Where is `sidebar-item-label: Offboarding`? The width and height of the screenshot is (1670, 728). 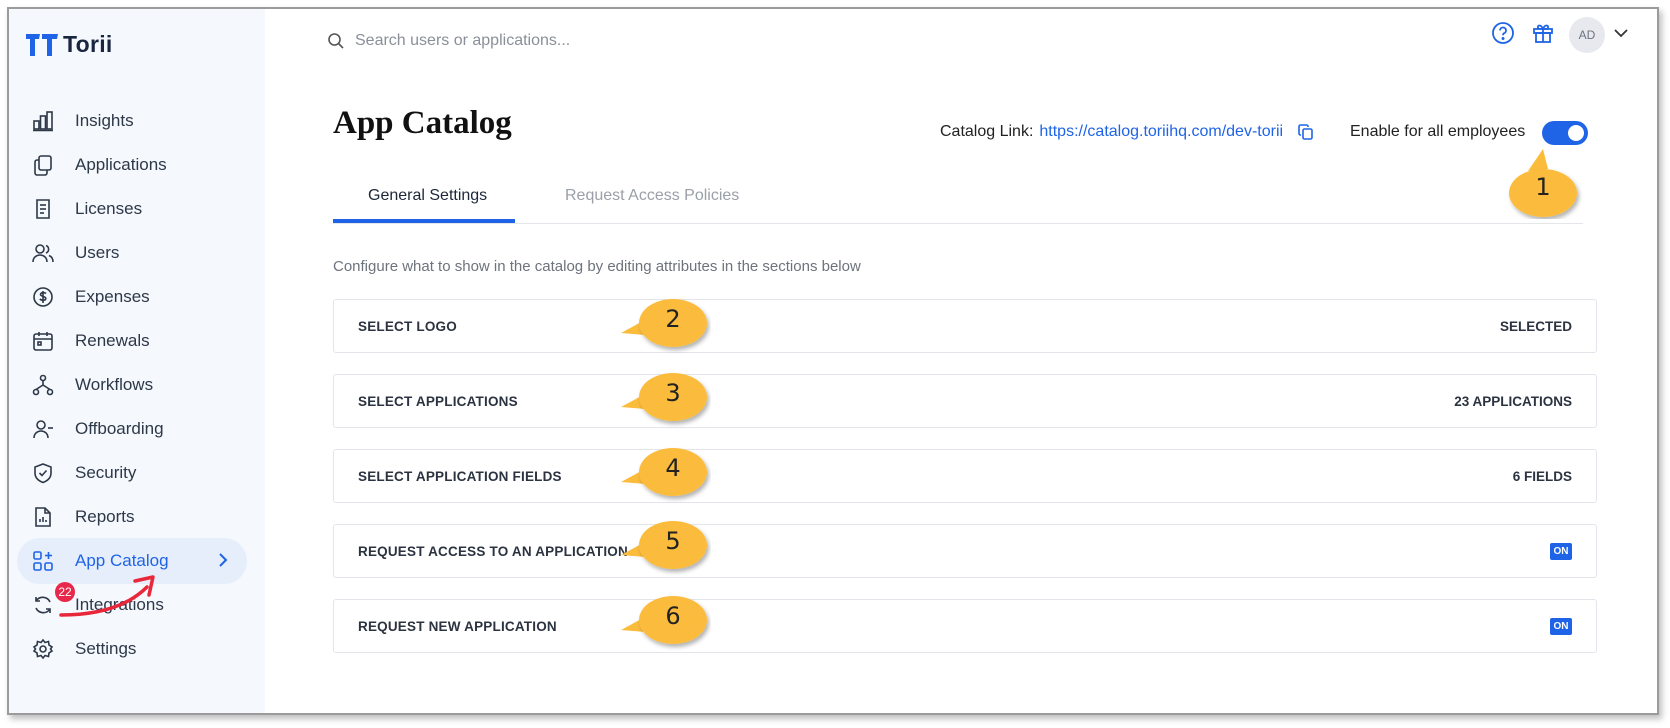 sidebar-item-label: Offboarding is located at coordinates (119, 428).